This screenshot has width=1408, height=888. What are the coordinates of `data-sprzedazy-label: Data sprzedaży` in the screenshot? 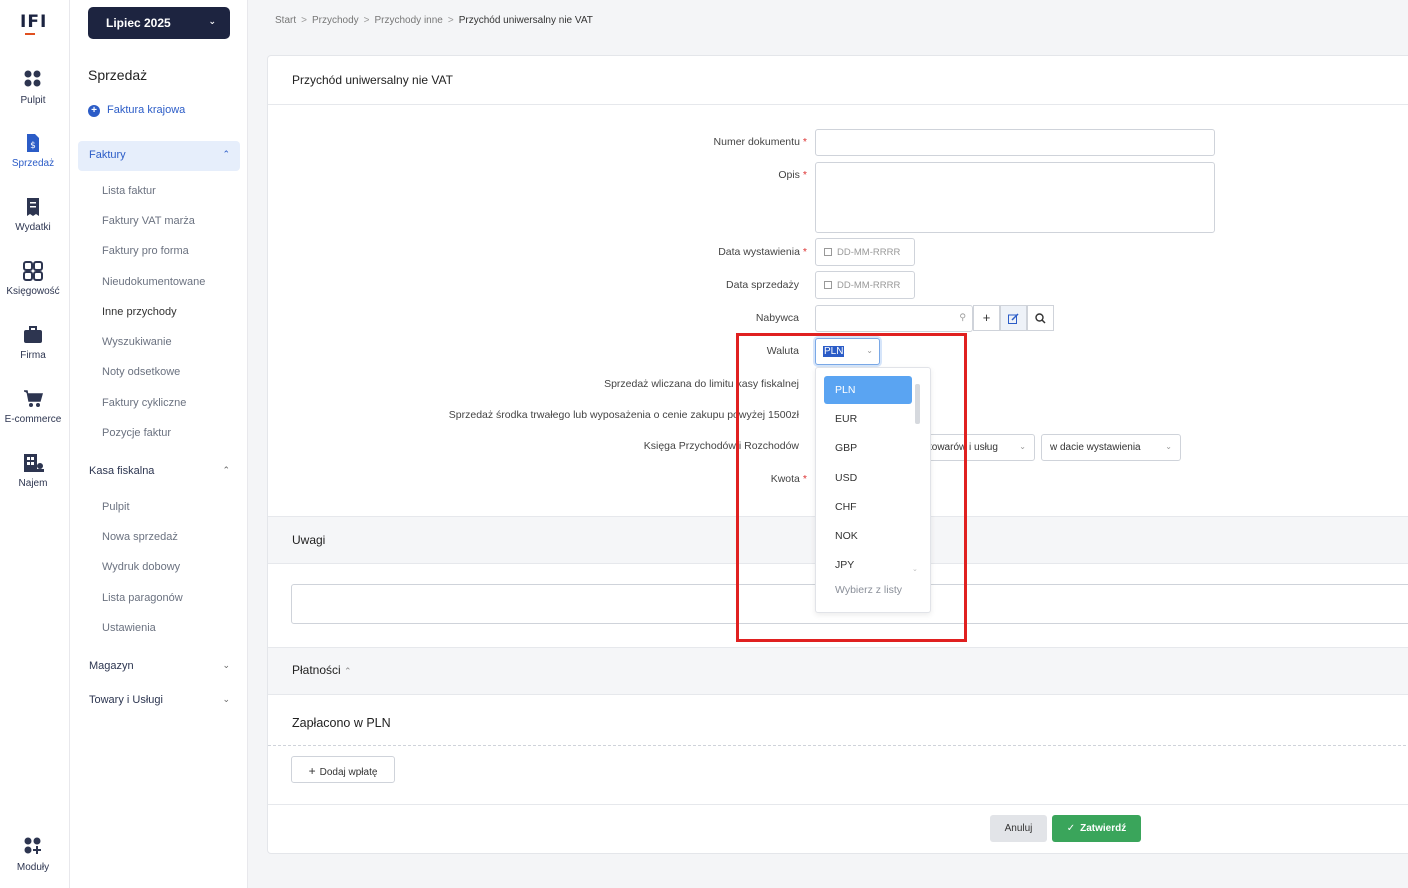 It's located at (762, 285).